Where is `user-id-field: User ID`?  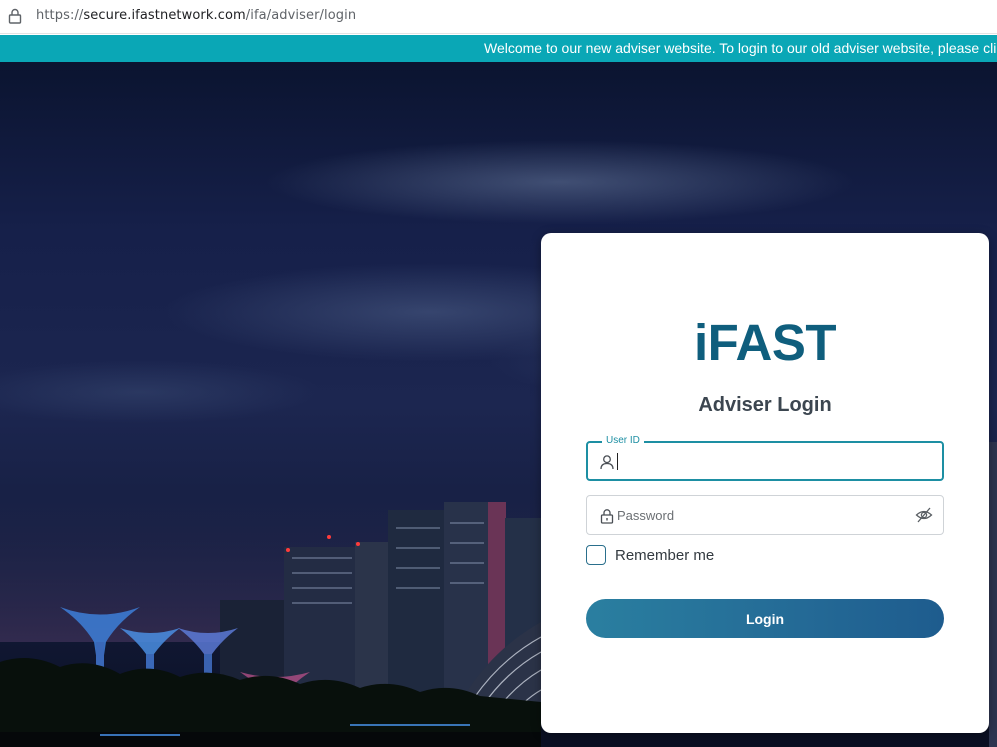 user-id-field: User ID is located at coordinates (765, 458).